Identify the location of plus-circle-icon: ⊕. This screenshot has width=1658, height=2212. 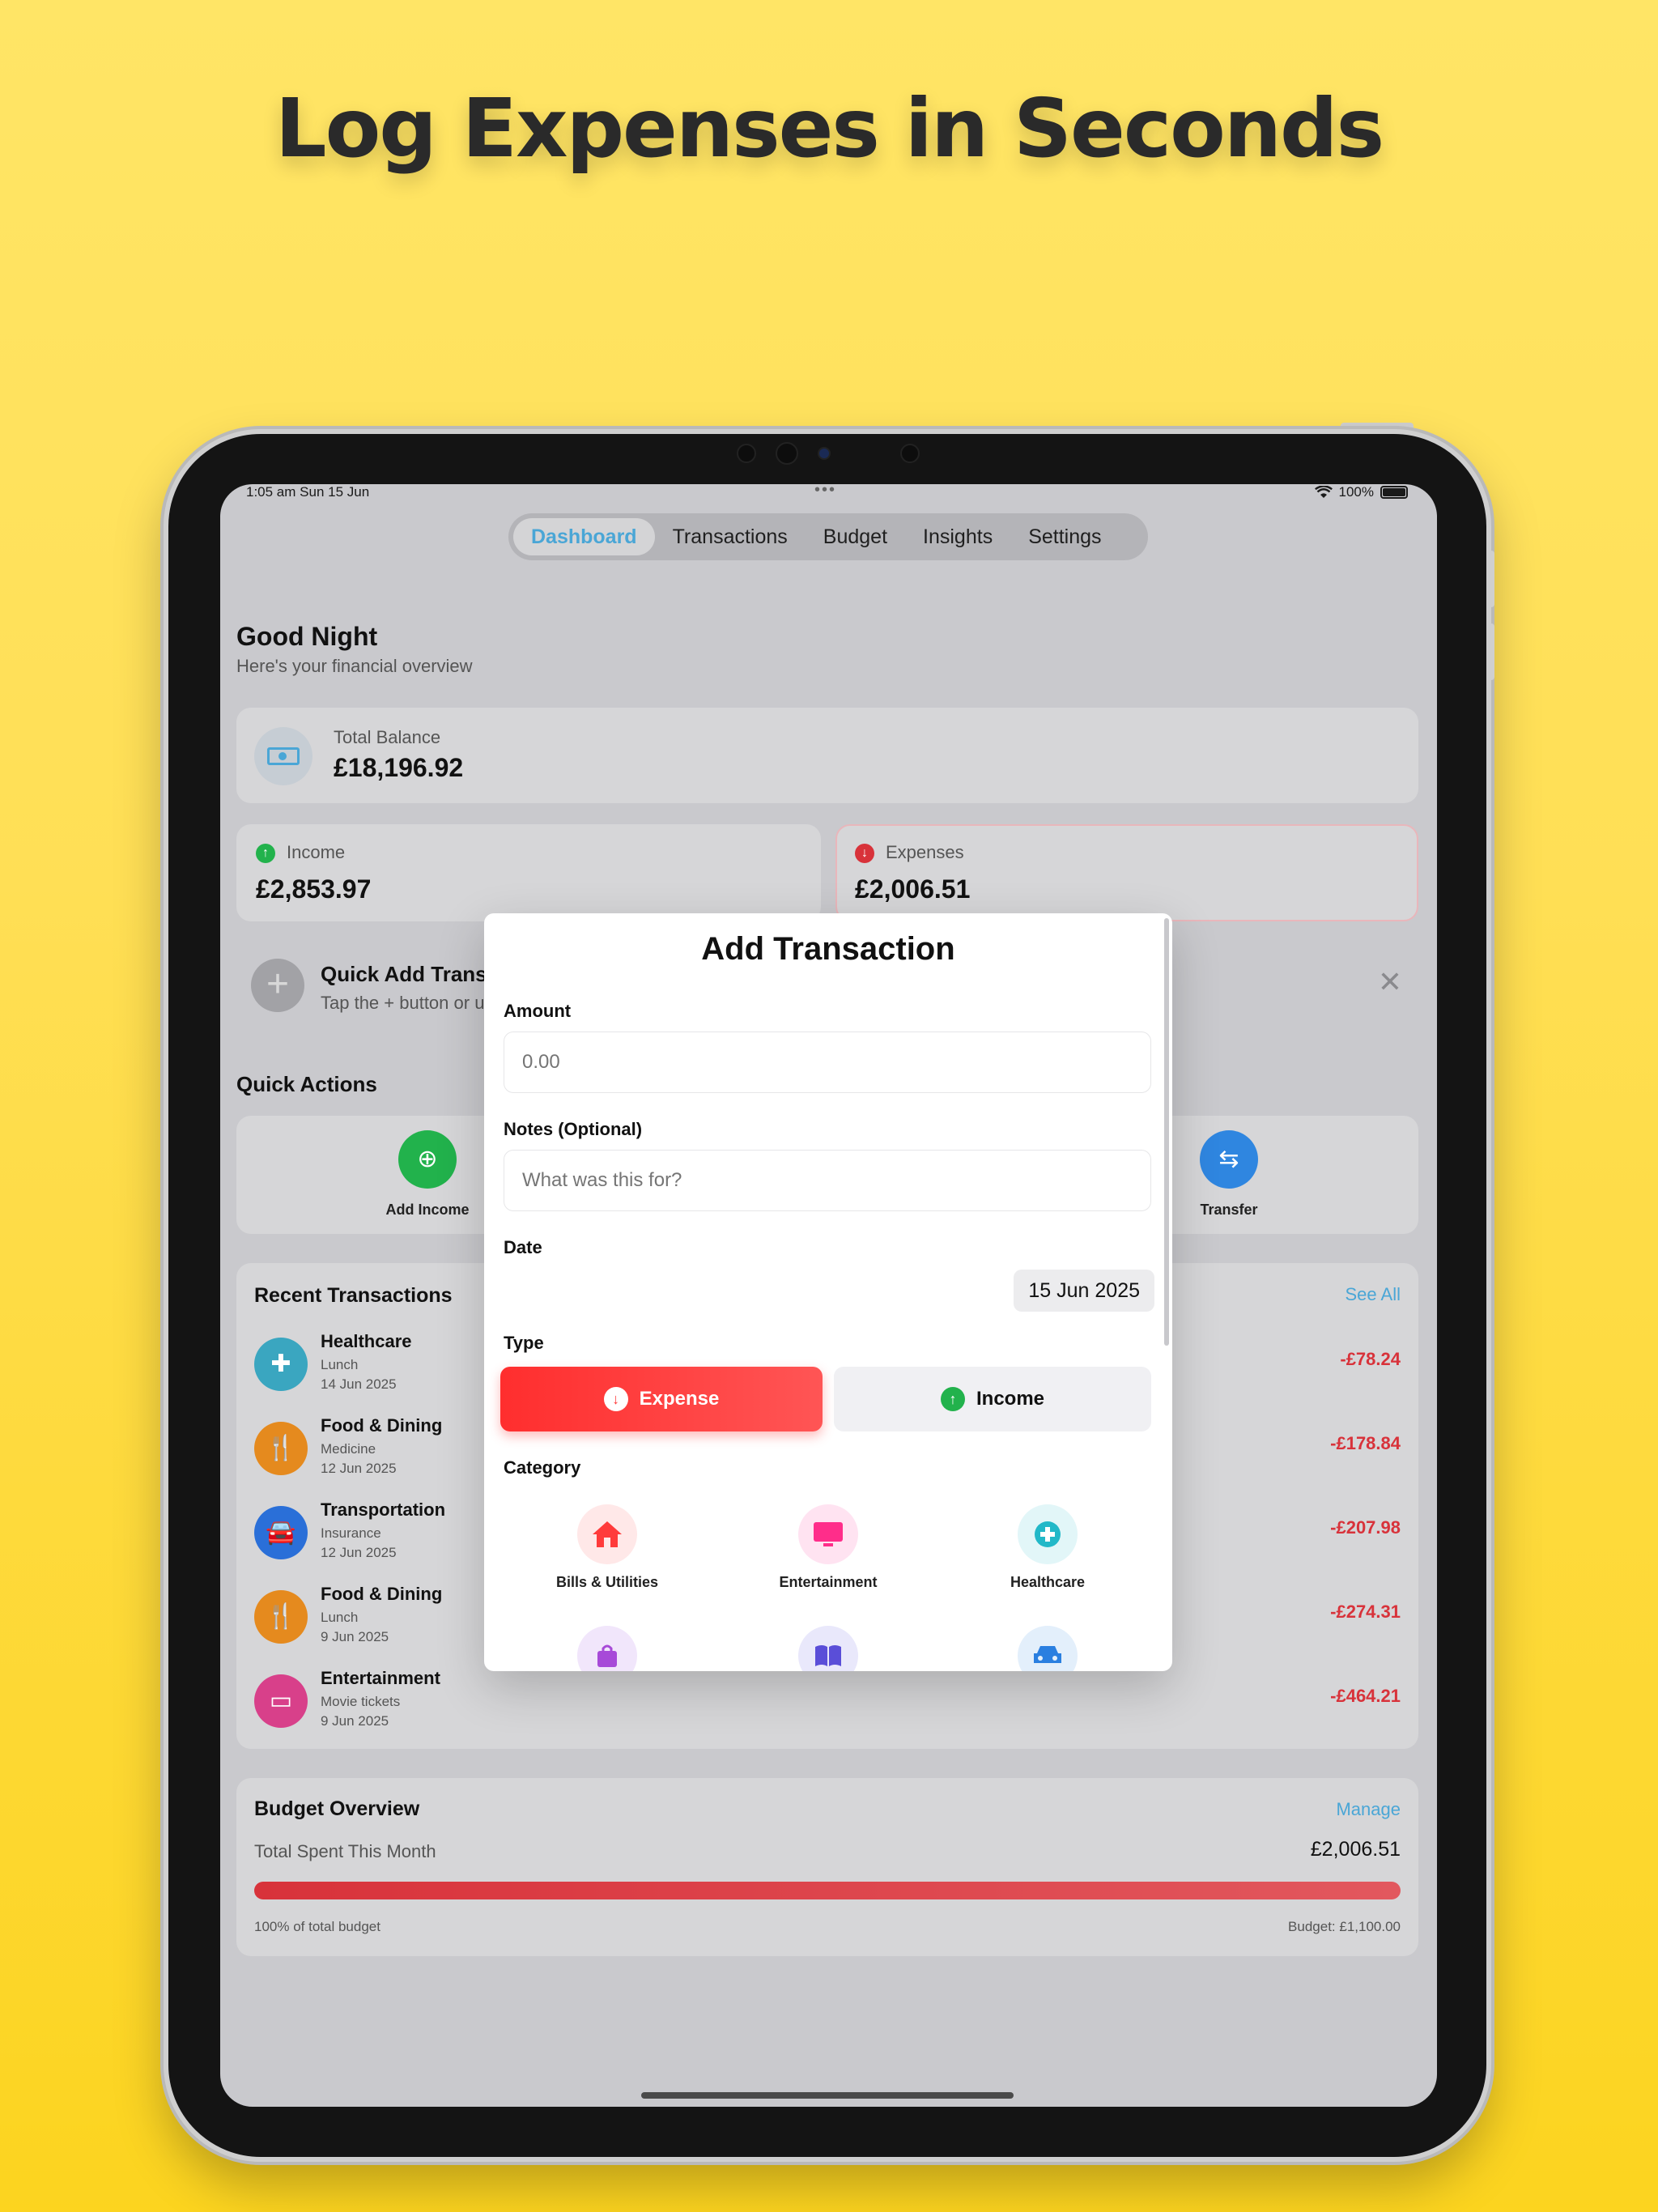
(427, 1160).